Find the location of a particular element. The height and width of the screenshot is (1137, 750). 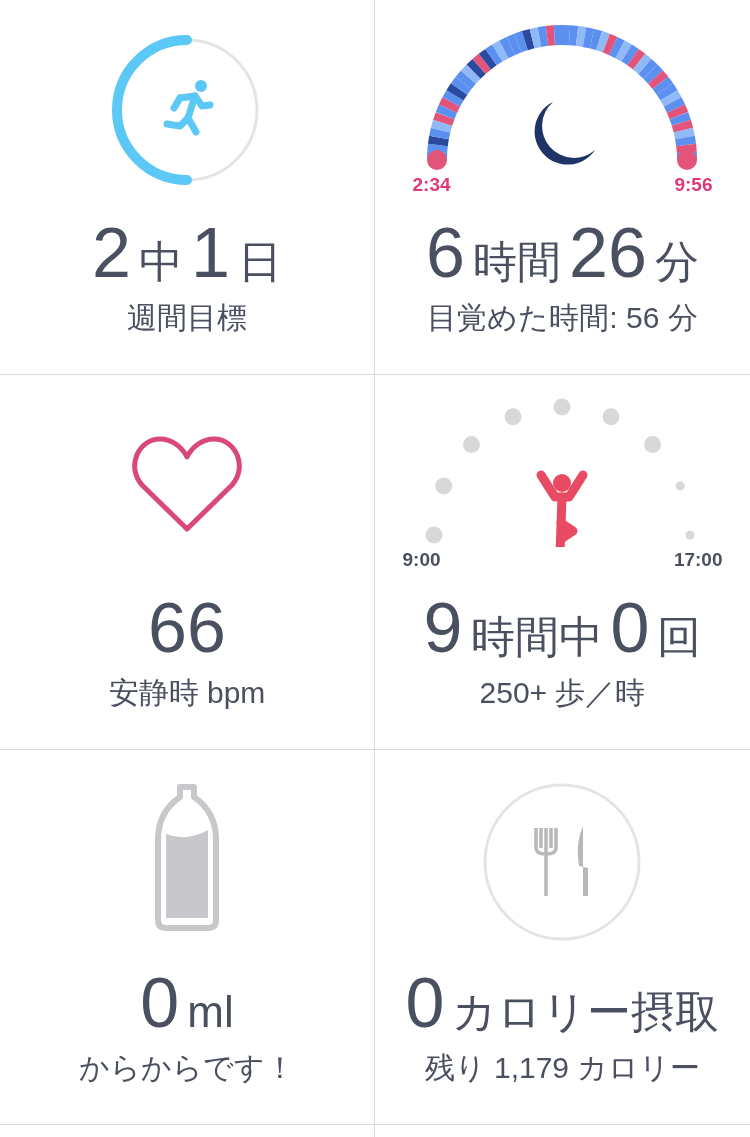

heart-icon is located at coordinates (186, 484).